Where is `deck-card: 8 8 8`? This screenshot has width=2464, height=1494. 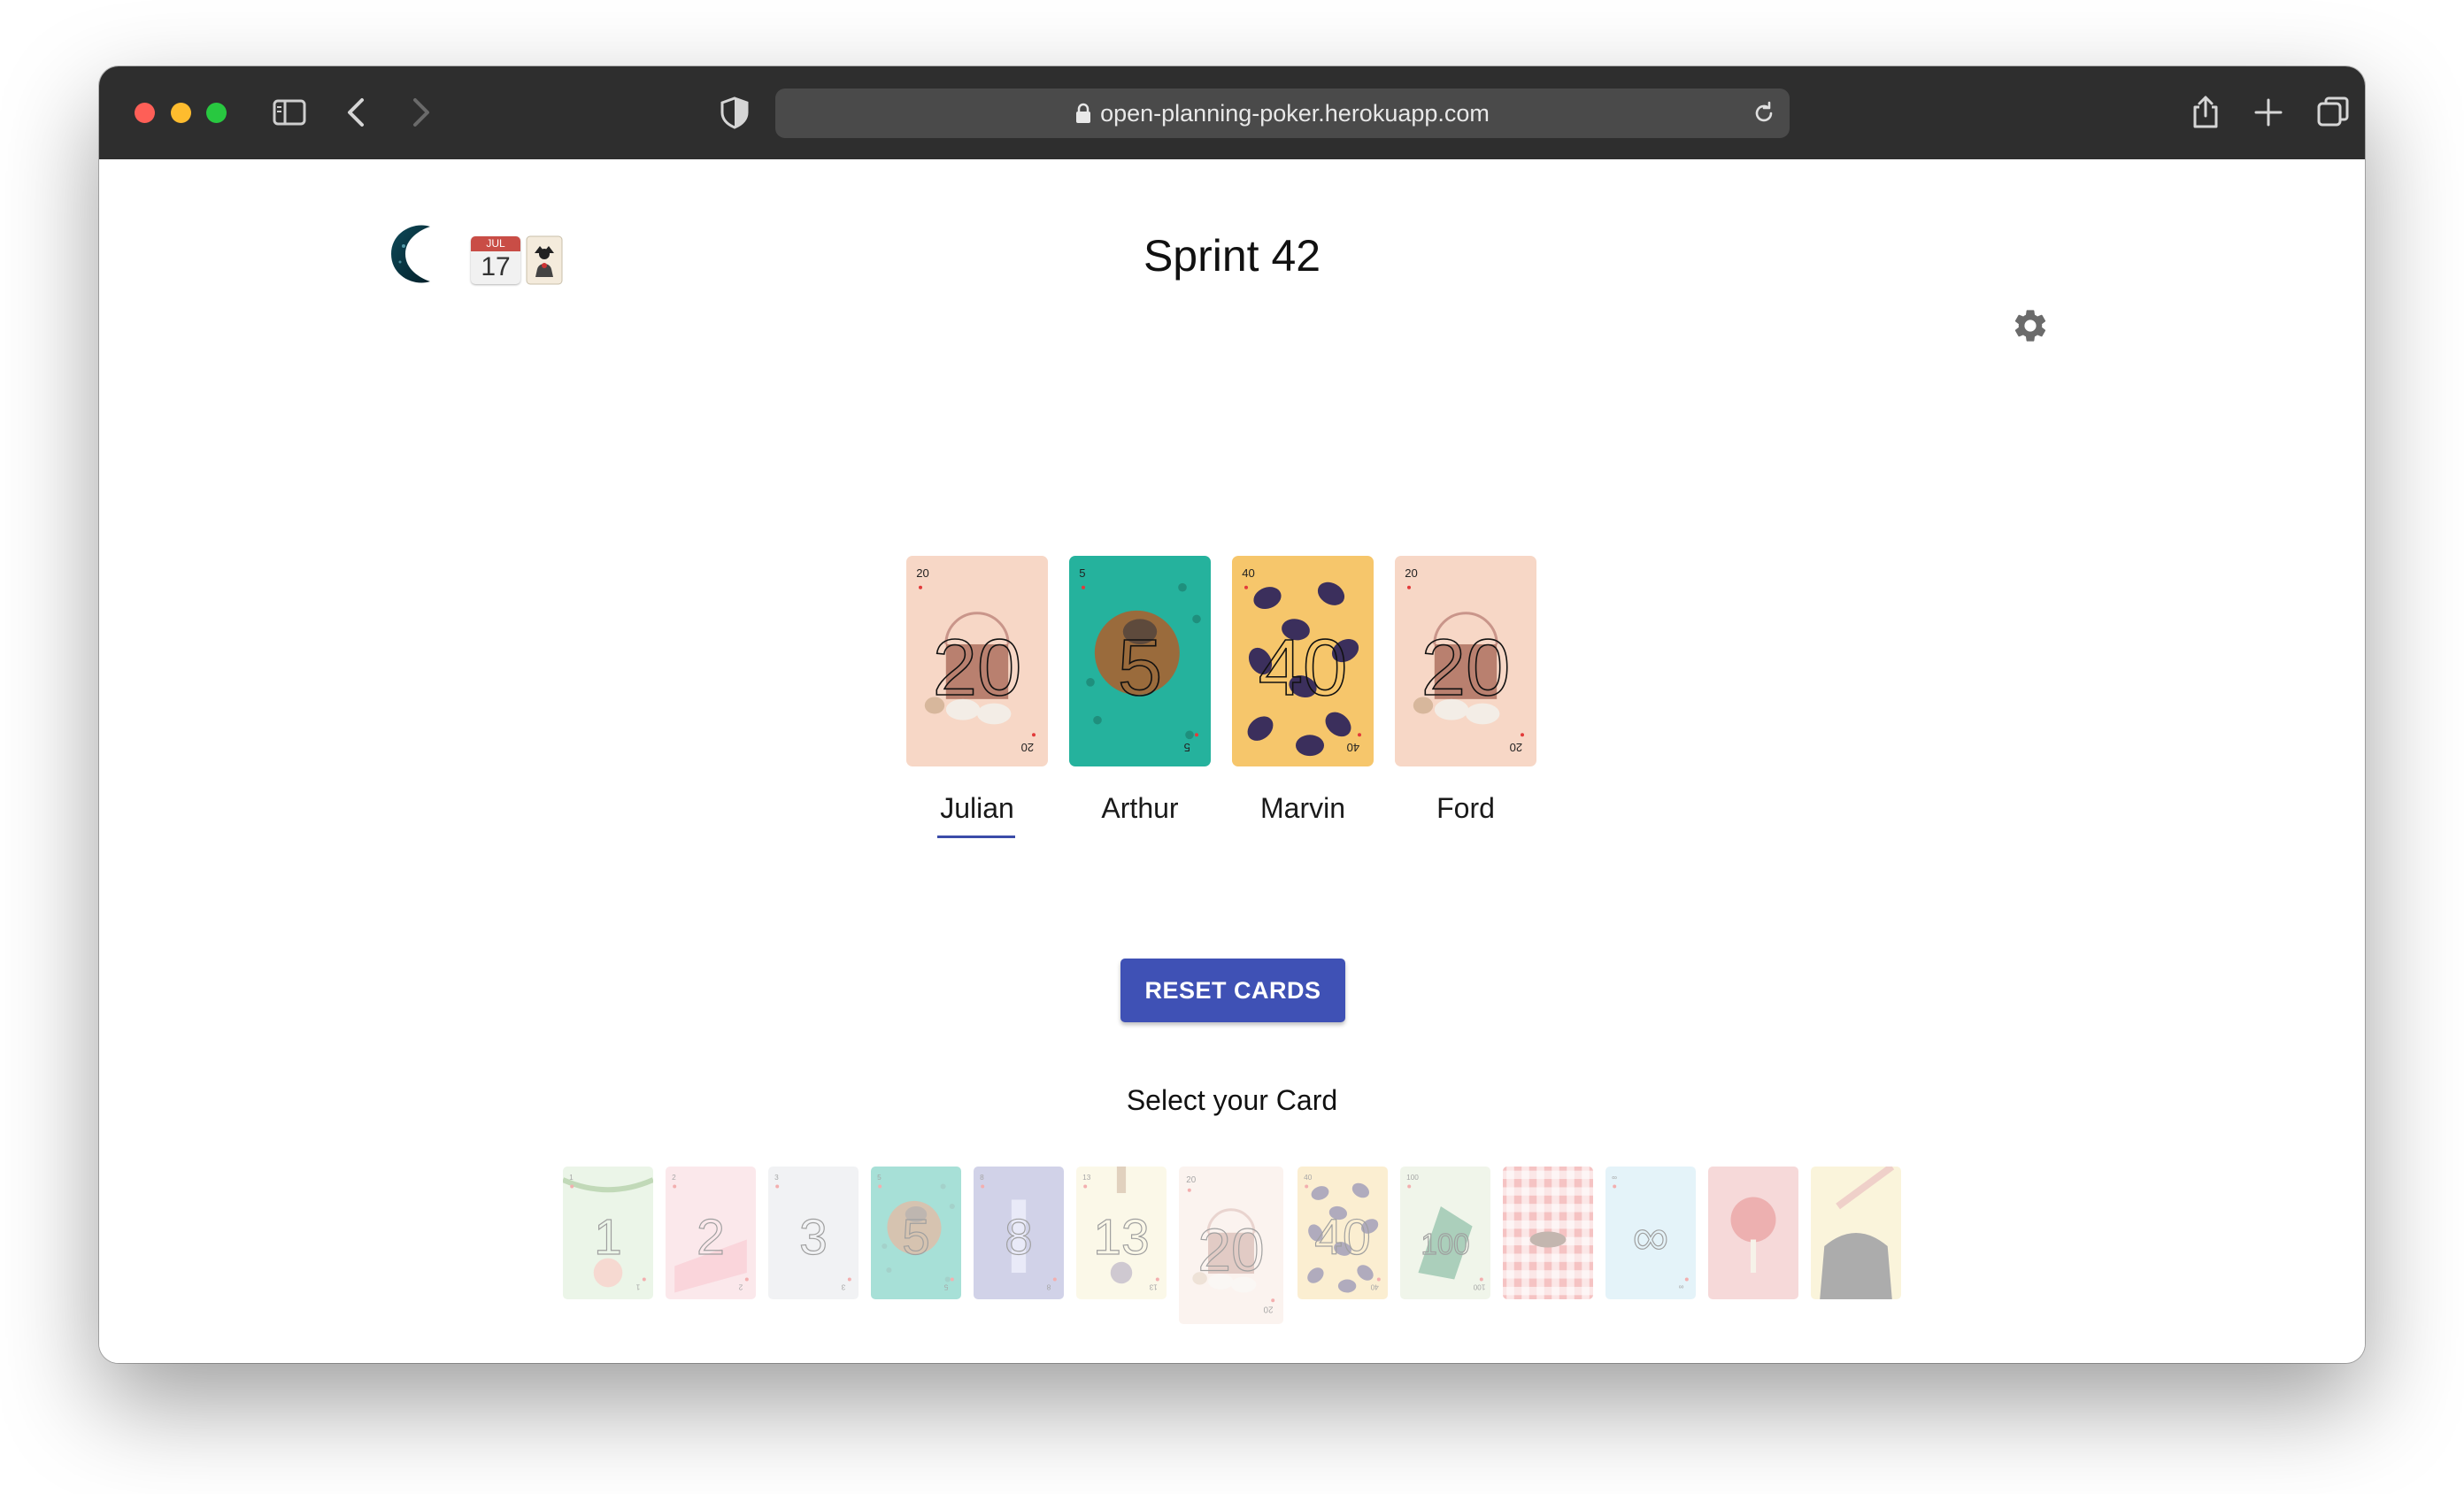 deck-card: 8 8 8 is located at coordinates (1019, 1233).